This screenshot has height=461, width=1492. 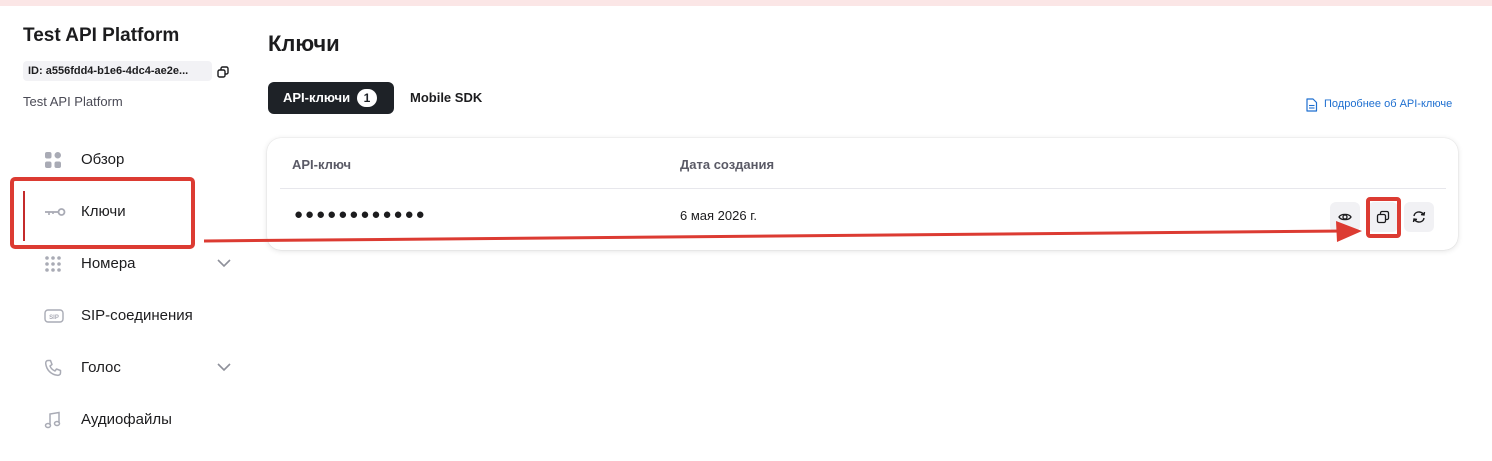 What do you see at coordinates (103, 159) in the screenshot?
I see `sidebar-item-label: Обзор` at bounding box center [103, 159].